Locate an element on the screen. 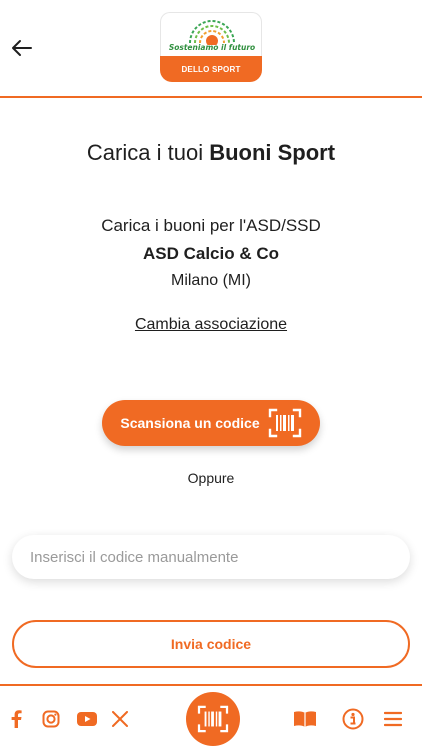 The image size is (422, 750). app-header: Sosteniamo il futuro DELLO SPORT is located at coordinates (211, 49).